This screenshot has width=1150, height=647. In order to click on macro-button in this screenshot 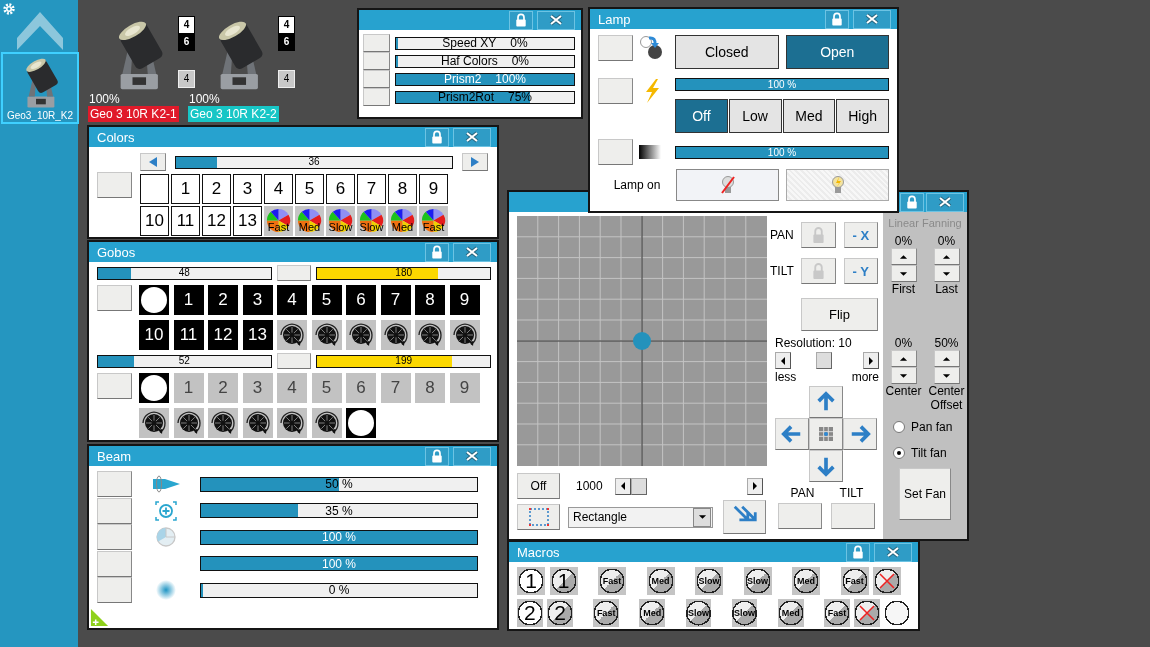, I will do `click(897, 613)`.